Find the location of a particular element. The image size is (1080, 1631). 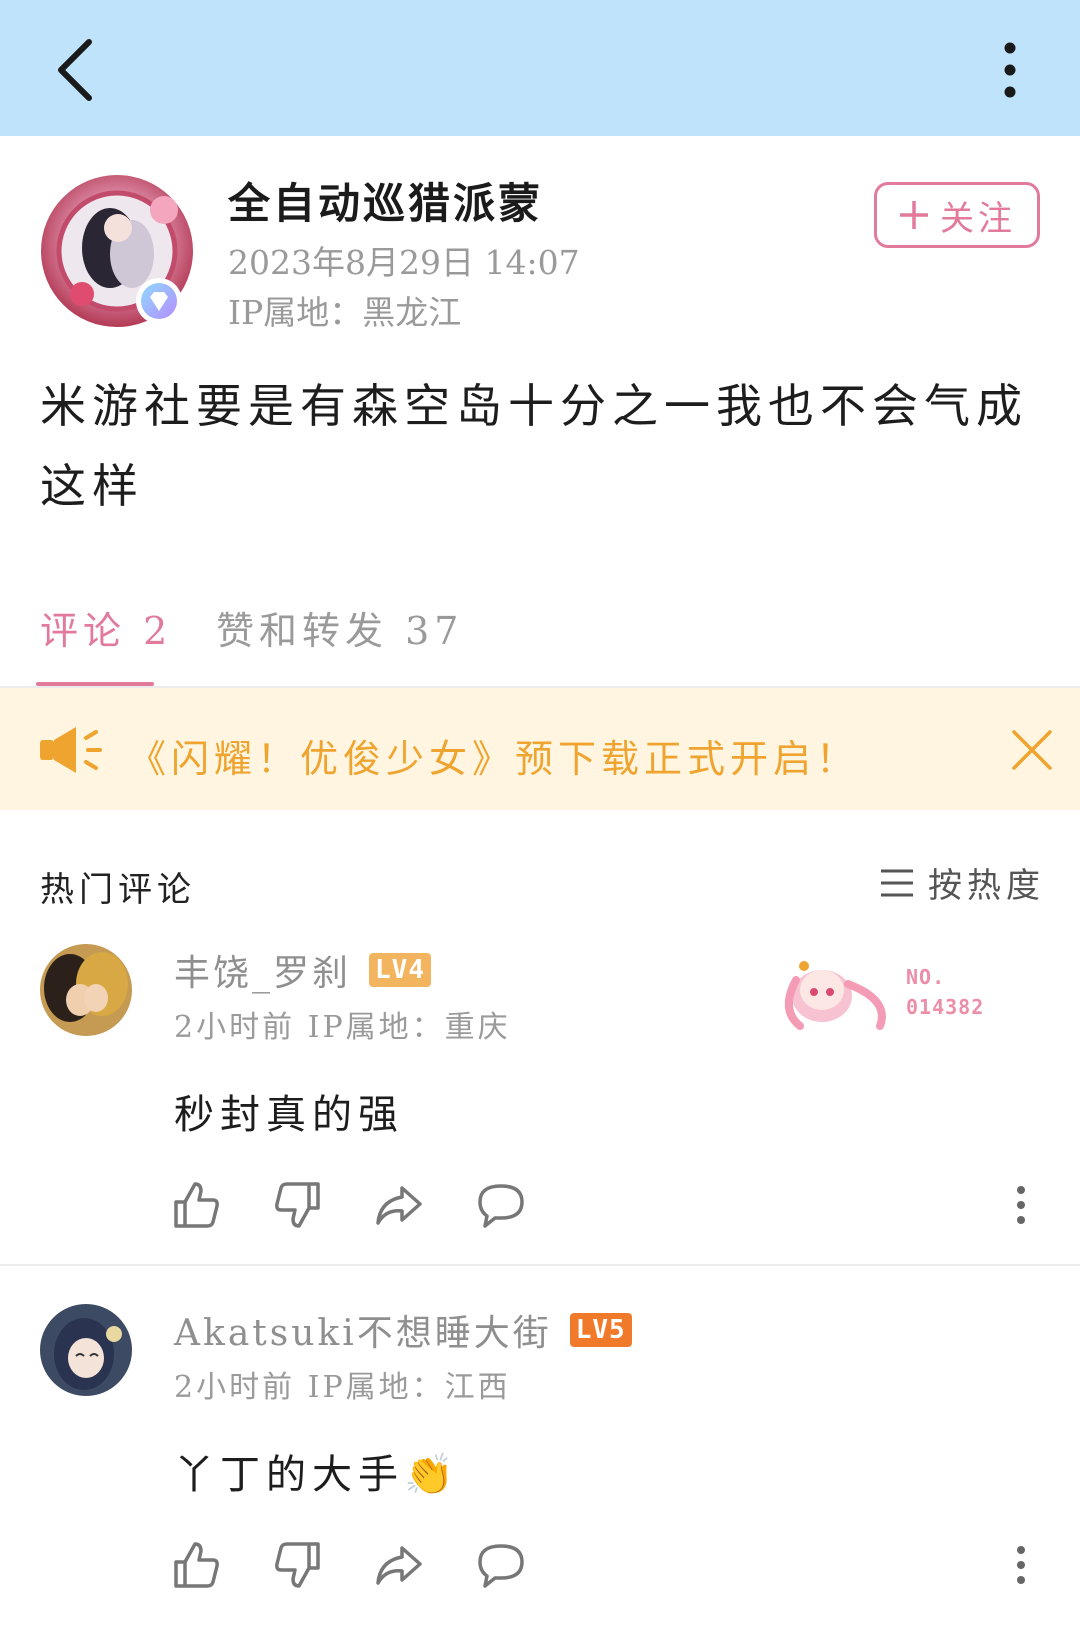

comment-text: 丫丁的大手👏 is located at coordinates (317, 1475).